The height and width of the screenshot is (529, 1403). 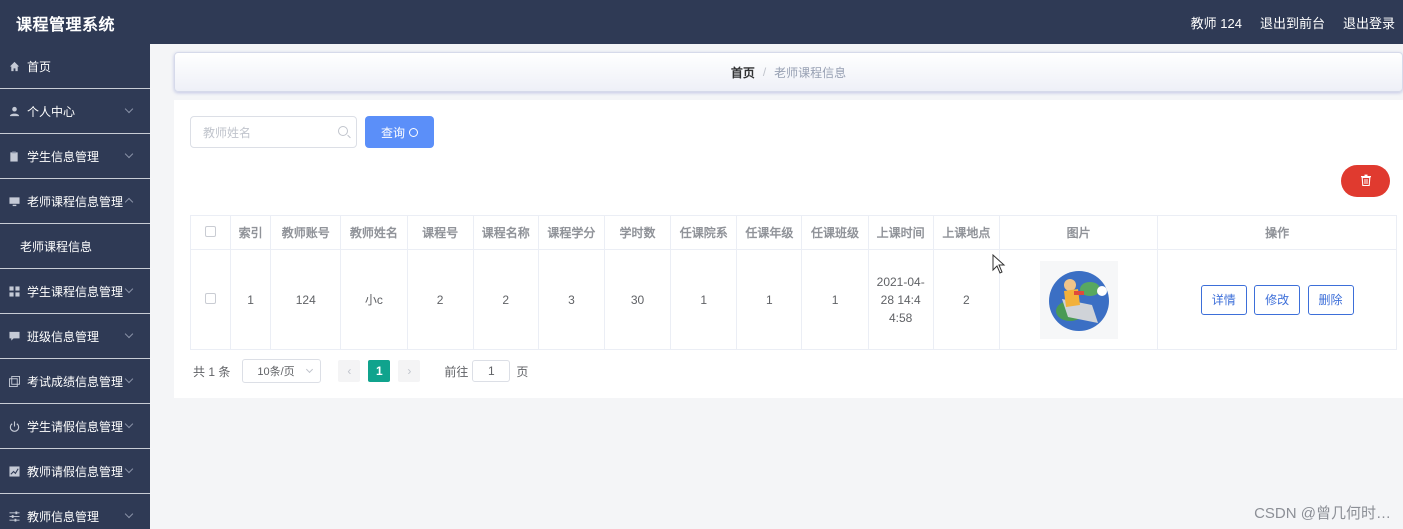 What do you see at coordinates (374, 232) in the screenshot?
I see `column-header: 教师姓名` at bounding box center [374, 232].